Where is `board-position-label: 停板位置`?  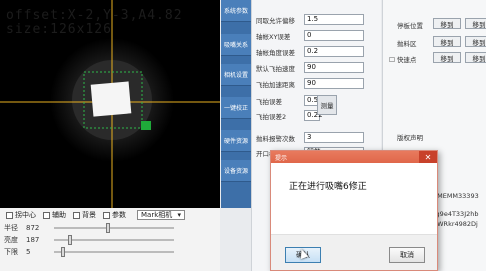
board-position-label: 停板位置 is located at coordinates (410, 26).